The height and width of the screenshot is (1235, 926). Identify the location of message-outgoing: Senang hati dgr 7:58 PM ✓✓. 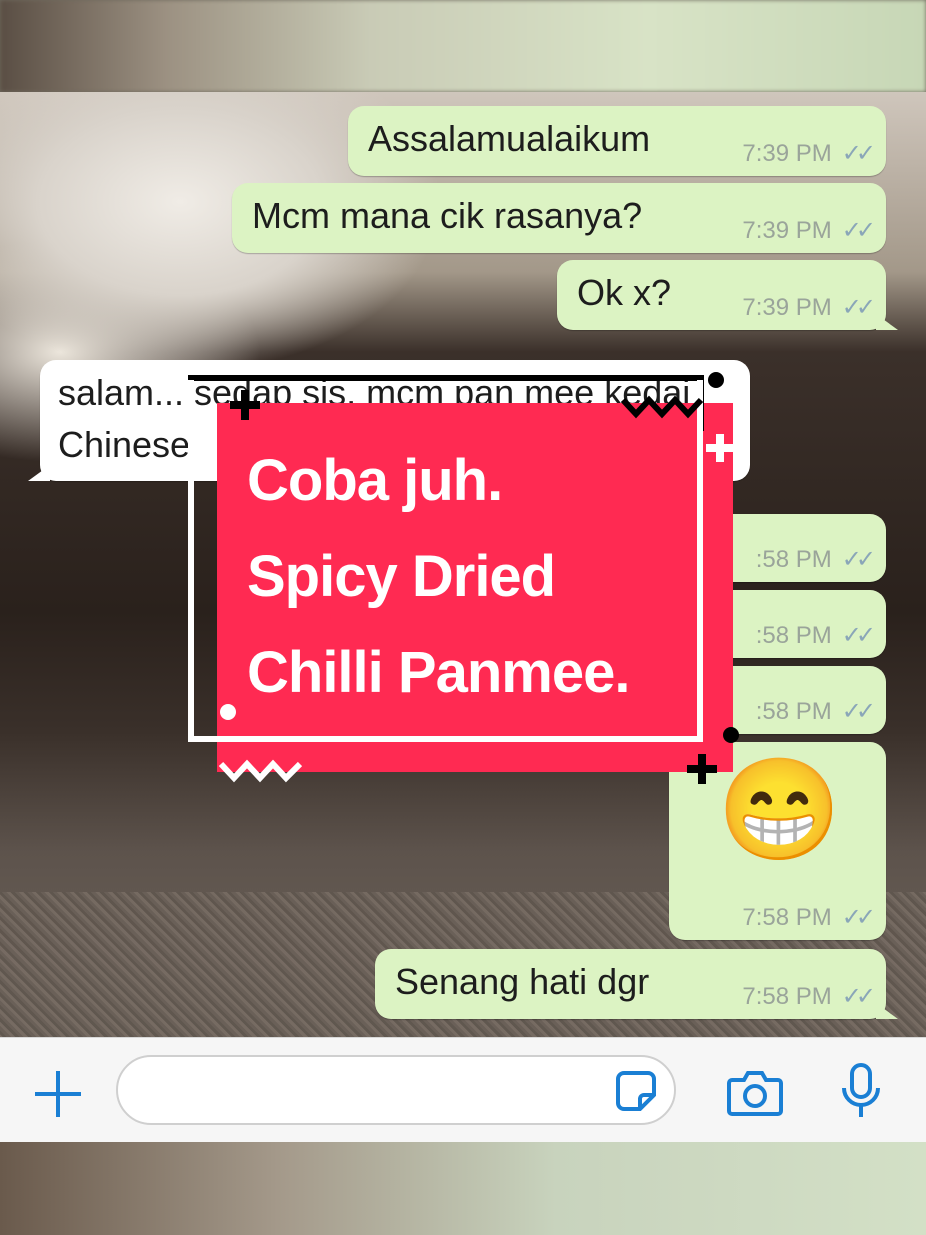
(636, 984).